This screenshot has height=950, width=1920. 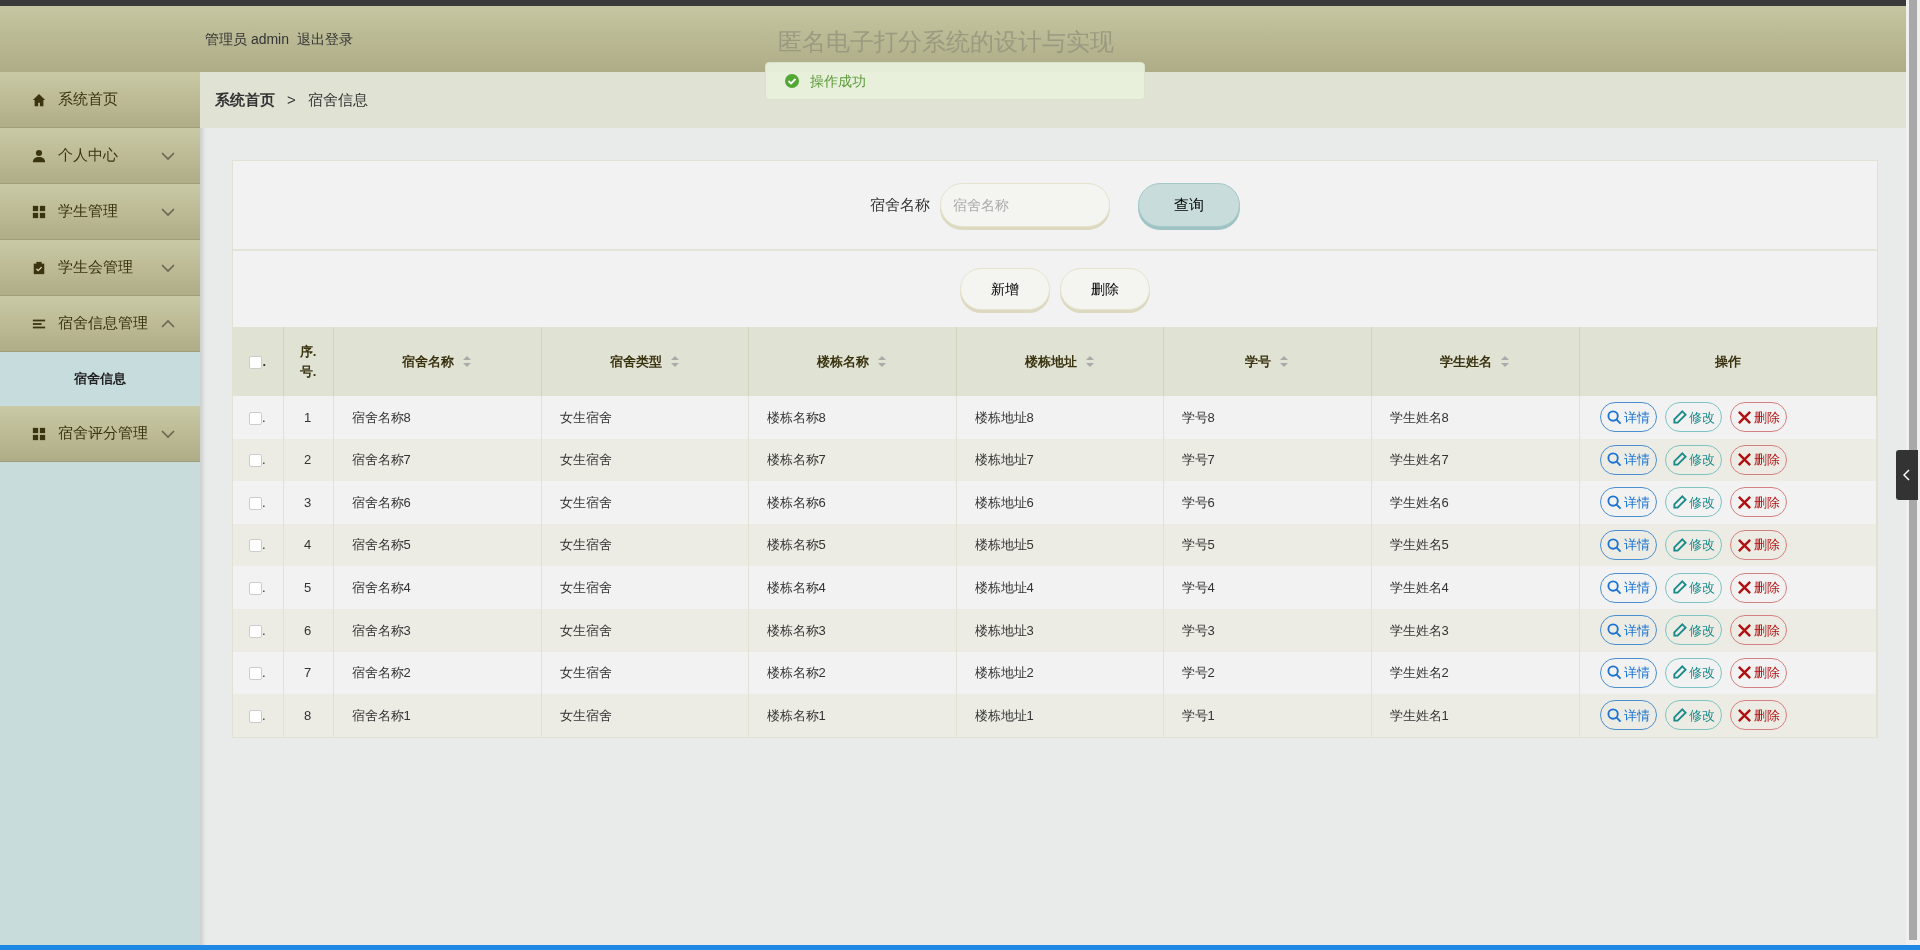 I want to click on table-cell: 学生姓名1, so click(x=1419, y=715).